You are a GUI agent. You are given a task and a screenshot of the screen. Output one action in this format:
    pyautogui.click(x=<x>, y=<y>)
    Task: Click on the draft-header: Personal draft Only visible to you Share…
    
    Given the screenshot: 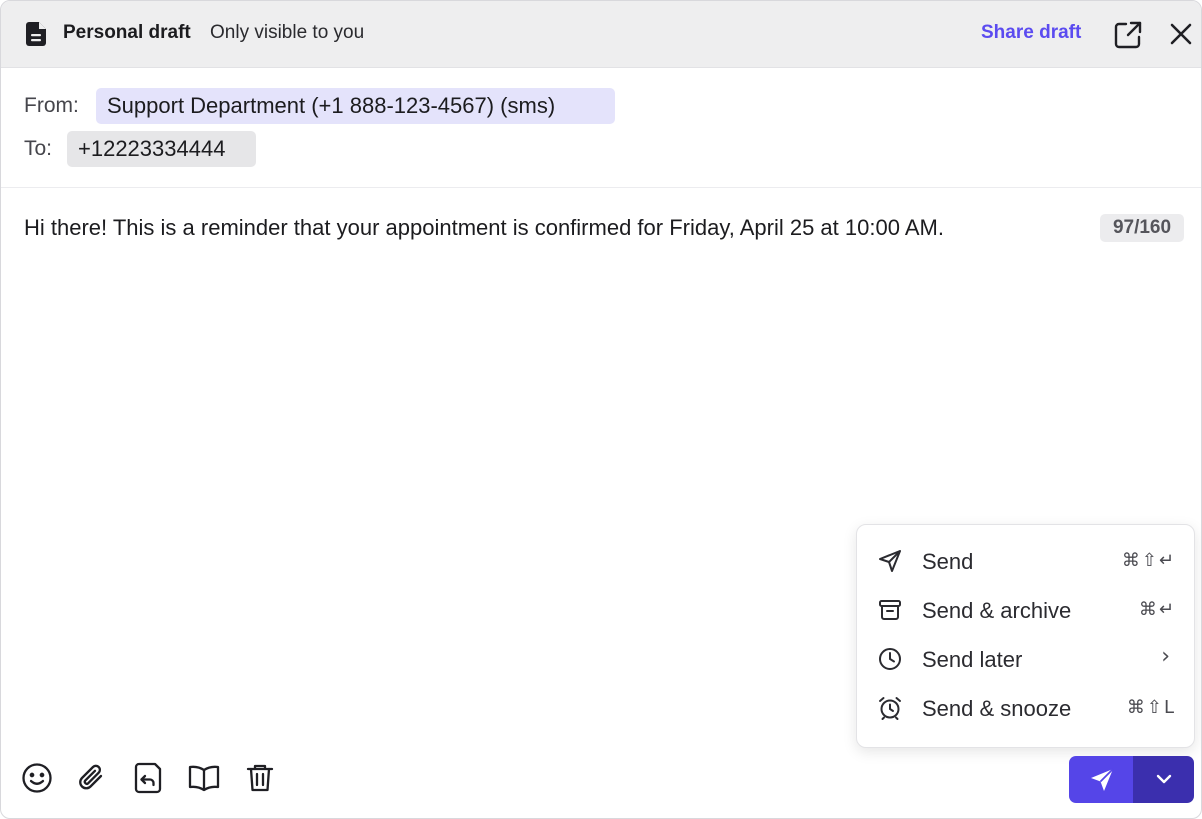 What is the action you would take?
    pyautogui.click(x=601, y=34)
    